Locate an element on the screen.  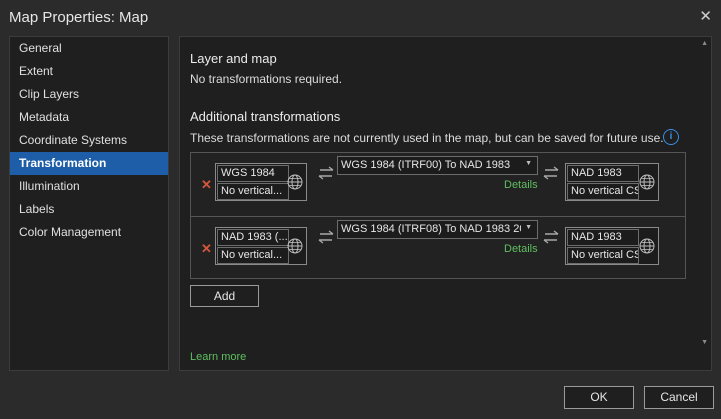
transformation-dropdown: WGS 1984 (ITRF00) To NAD 1983 ▼ is located at coordinates (437, 165).